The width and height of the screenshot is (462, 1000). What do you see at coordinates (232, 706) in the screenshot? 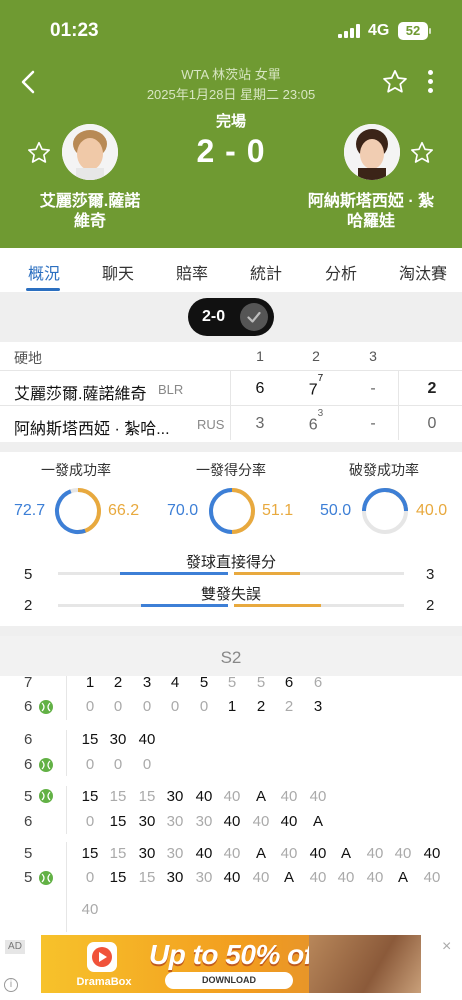
I see `point-bottom: 1` at bounding box center [232, 706].